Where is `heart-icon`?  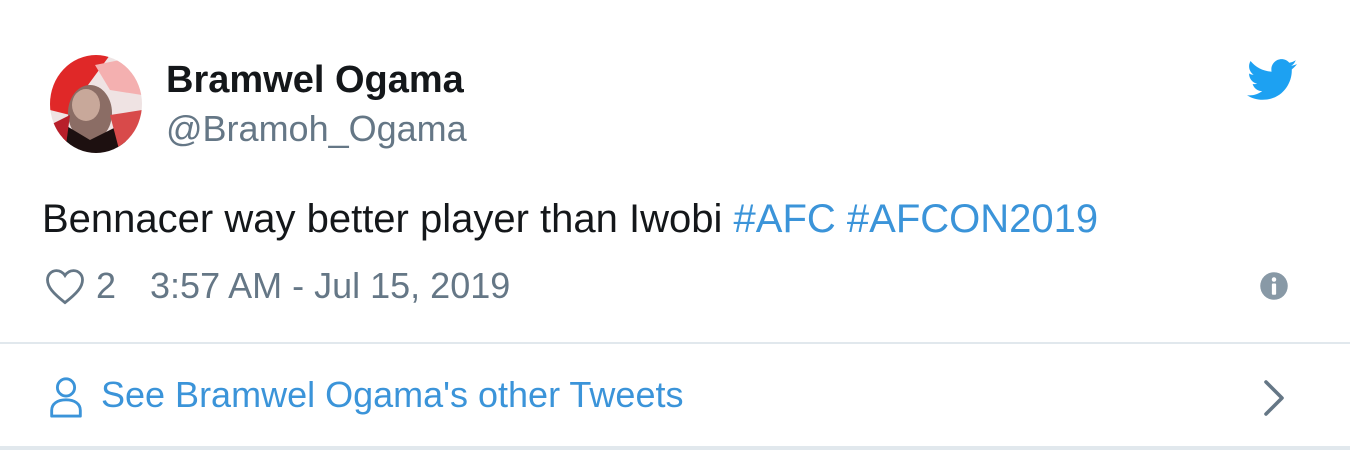
heart-icon is located at coordinates (65, 286).